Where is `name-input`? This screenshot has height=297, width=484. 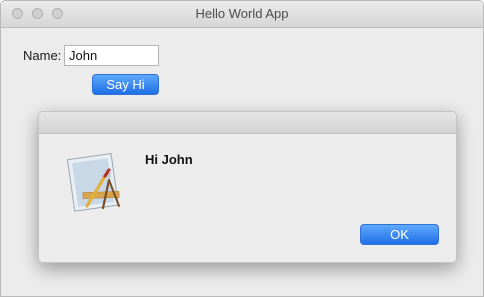
name-input is located at coordinates (111, 55).